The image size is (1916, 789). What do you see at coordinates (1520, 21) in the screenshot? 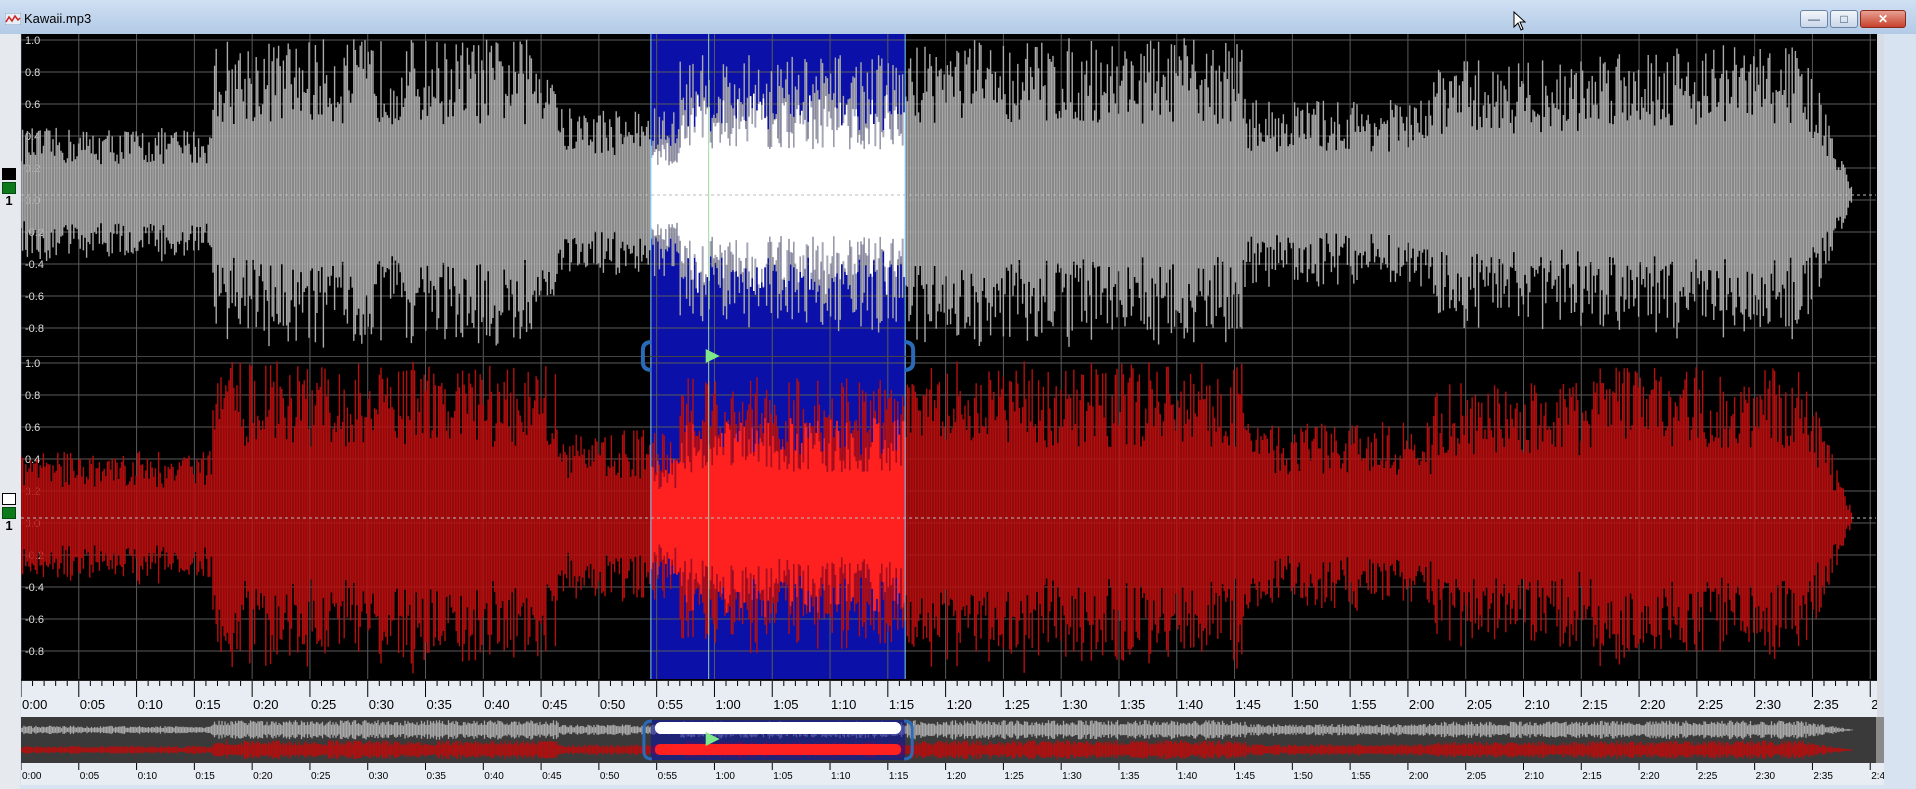
I see `mouse-cursor-icon` at bounding box center [1520, 21].